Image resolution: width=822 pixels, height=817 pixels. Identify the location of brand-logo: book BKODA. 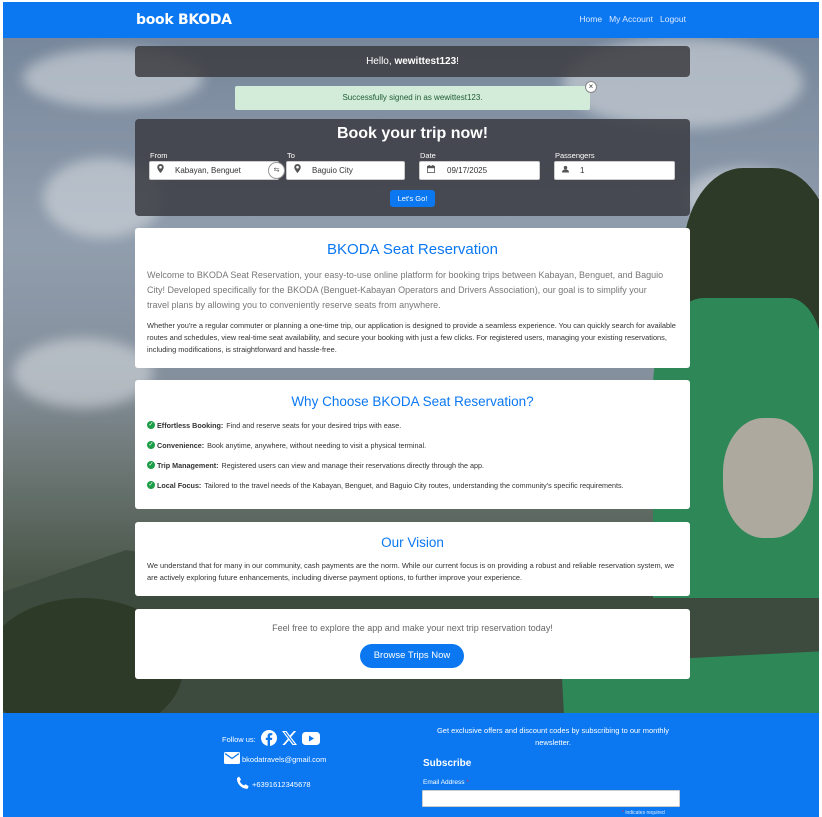
(184, 20).